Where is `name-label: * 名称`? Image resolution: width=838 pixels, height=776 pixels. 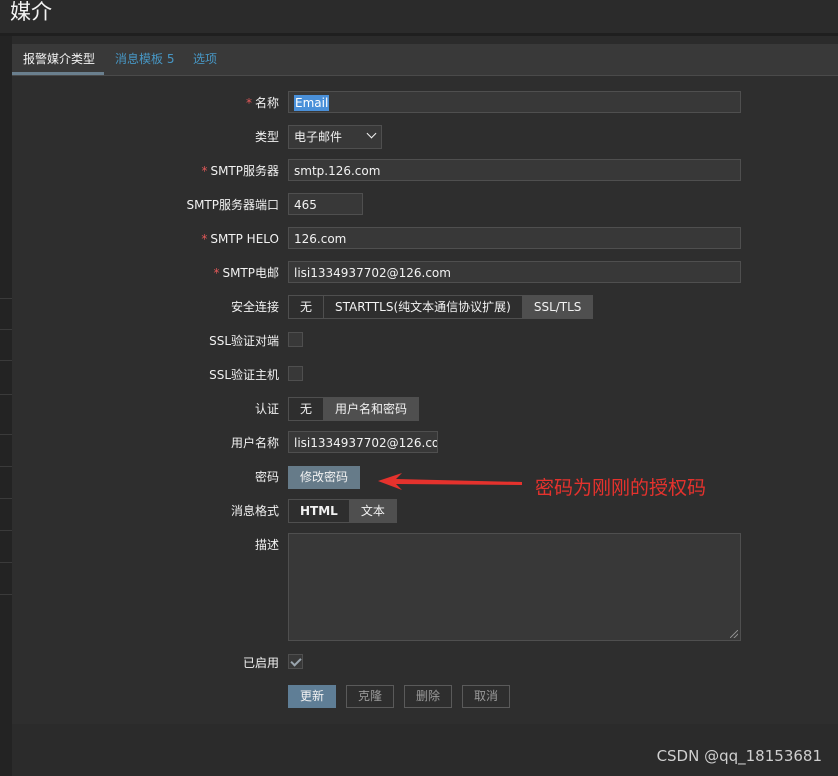
name-label: * 名称 is located at coordinates (262, 103).